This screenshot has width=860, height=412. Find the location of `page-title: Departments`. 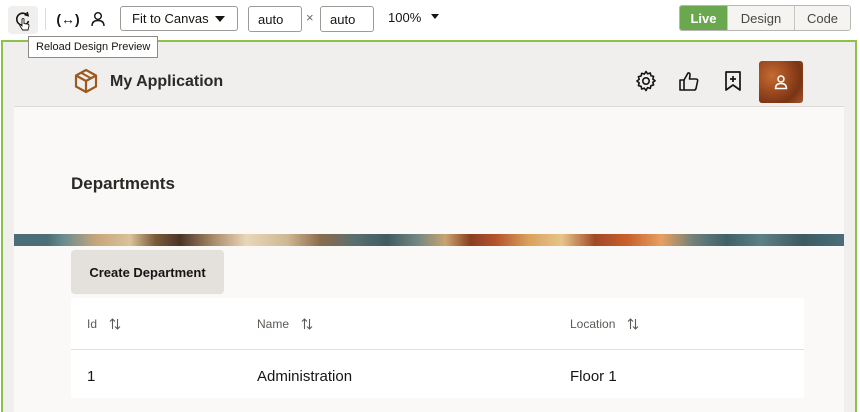

page-title: Departments is located at coordinates (123, 183).